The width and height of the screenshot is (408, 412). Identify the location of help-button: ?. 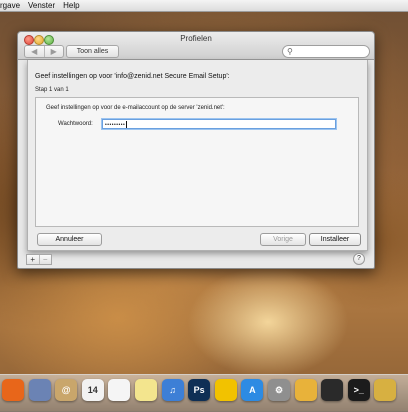
(359, 259).